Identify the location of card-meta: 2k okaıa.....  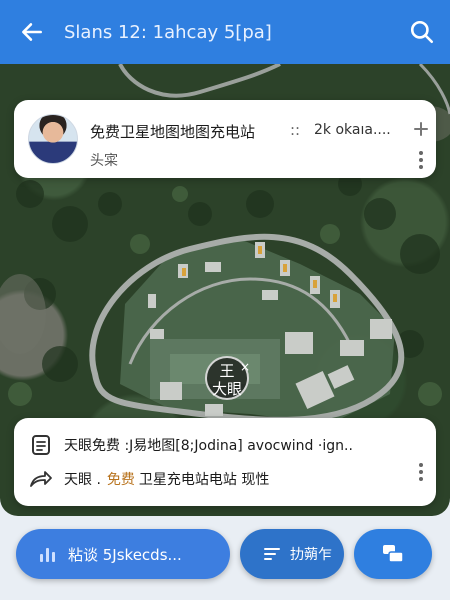
(352, 130).